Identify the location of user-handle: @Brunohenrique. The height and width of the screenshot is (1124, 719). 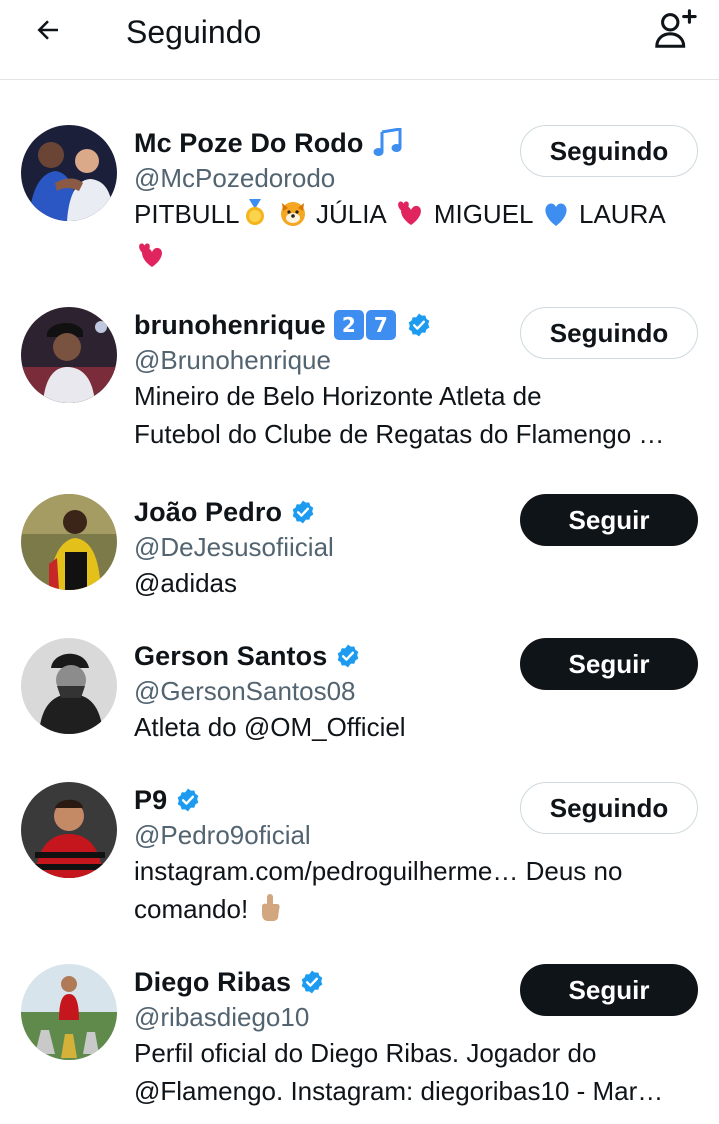
(232, 360).